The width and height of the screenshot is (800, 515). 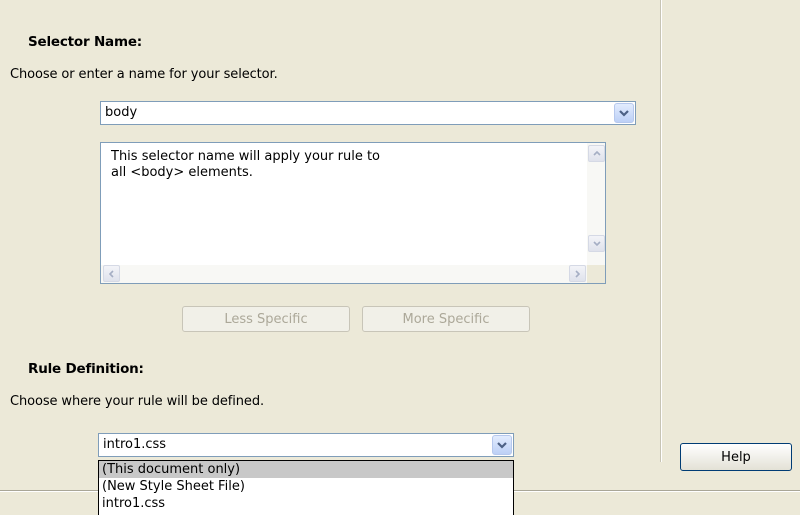 What do you see at coordinates (345, 274) in the screenshot?
I see `horizontal-scrollbar` at bounding box center [345, 274].